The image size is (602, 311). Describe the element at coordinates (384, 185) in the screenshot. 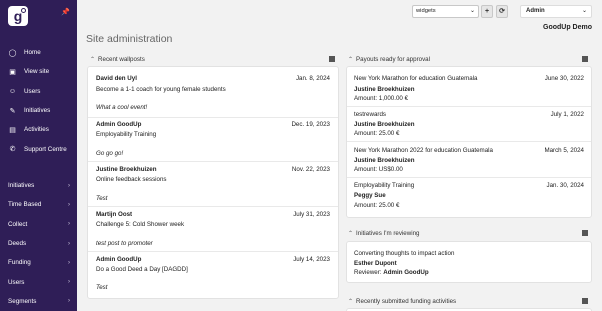

I see `payout-activity: Employability Training` at that location.